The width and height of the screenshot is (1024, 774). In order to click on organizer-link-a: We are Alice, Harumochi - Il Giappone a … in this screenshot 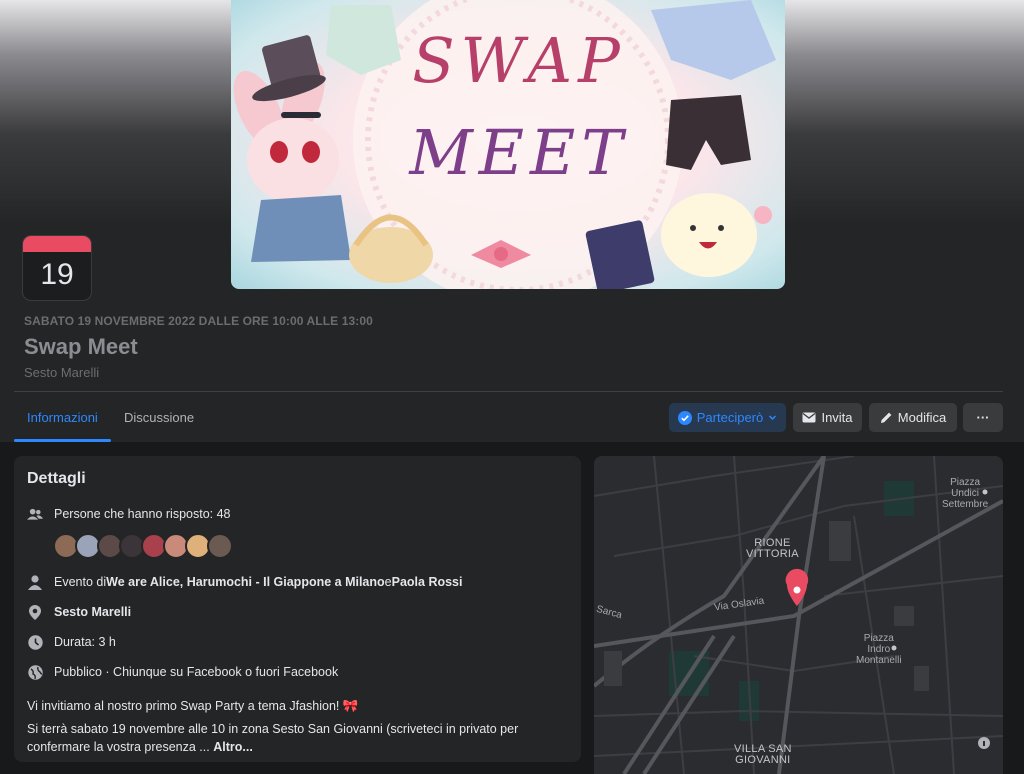, I will do `click(245, 582)`.